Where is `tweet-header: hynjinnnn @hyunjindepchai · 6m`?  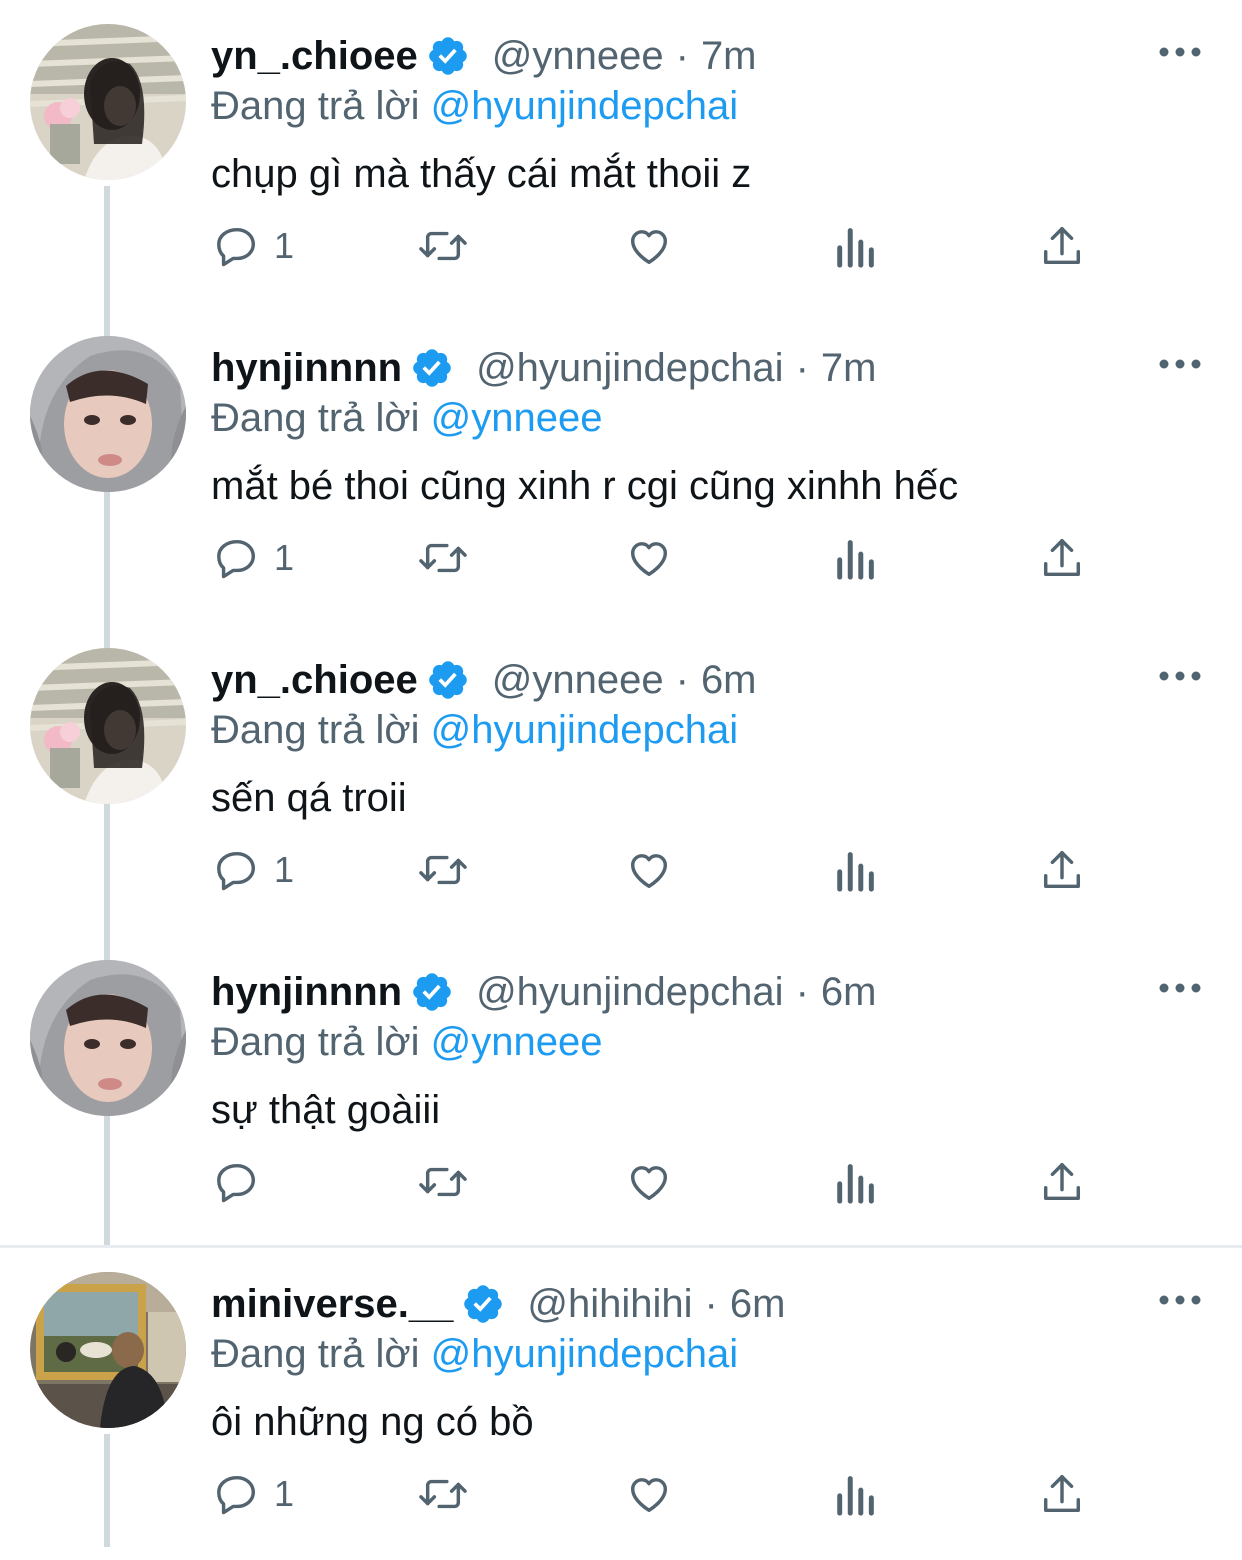
tweet-header: hynjinnnn @hyunjindepchai · 6m is located at coordinates (543, 992).